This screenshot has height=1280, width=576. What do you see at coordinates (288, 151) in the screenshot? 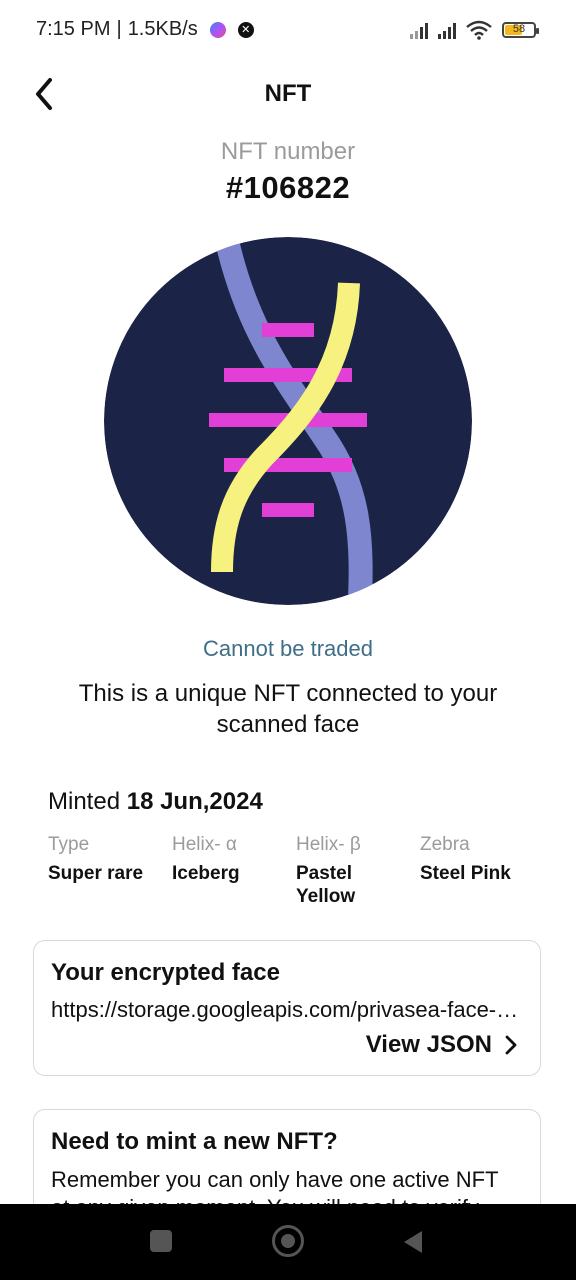
I see `nft-number-label: NFT number` at bounding box center [288, 151].